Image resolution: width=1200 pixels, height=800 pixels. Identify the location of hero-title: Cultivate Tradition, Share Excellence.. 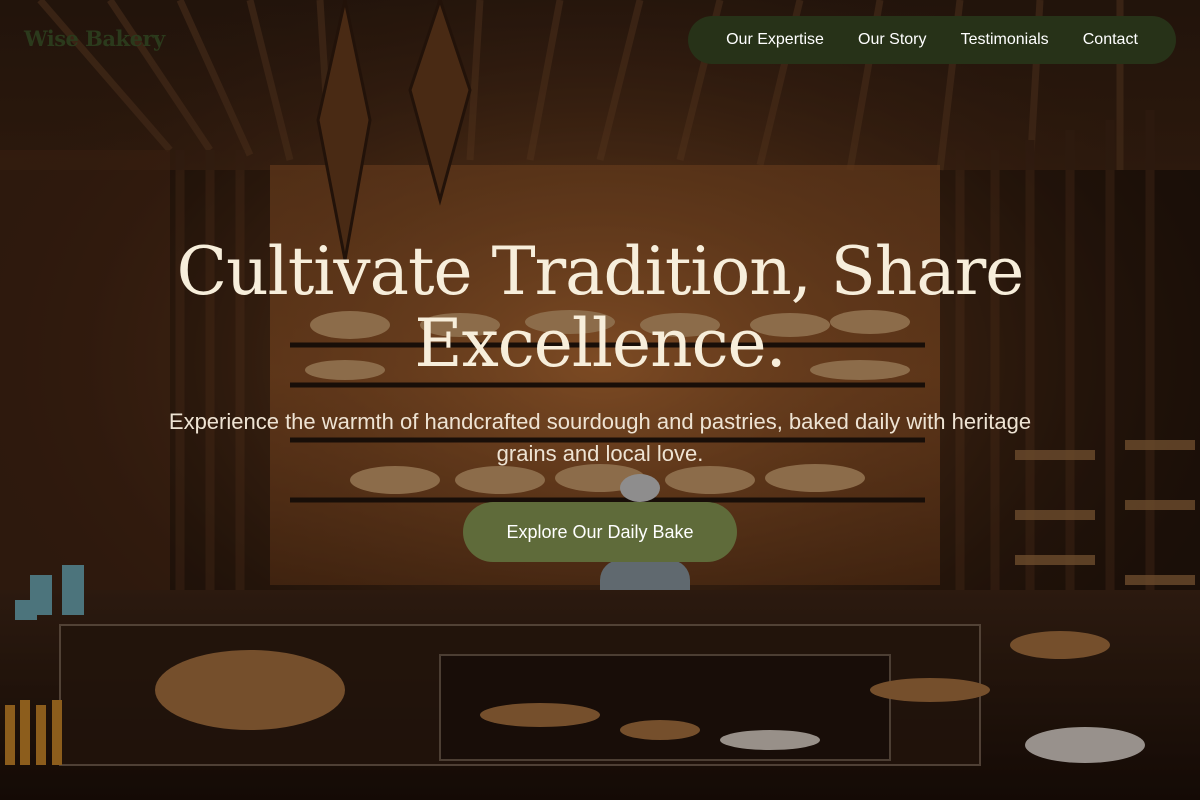
(600, 307).